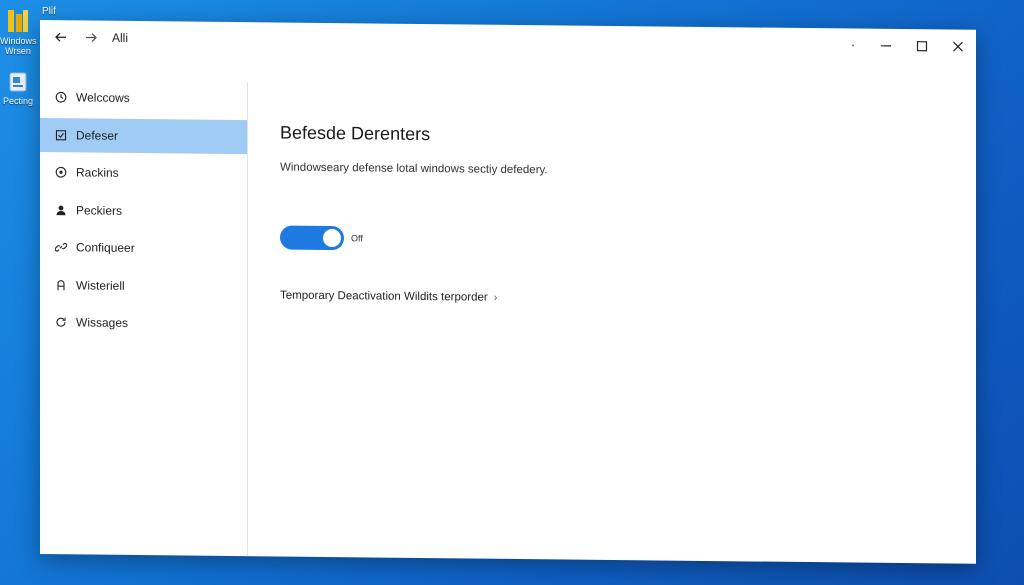  I want to click on toggle-state-label: Off, so click(357, 238).